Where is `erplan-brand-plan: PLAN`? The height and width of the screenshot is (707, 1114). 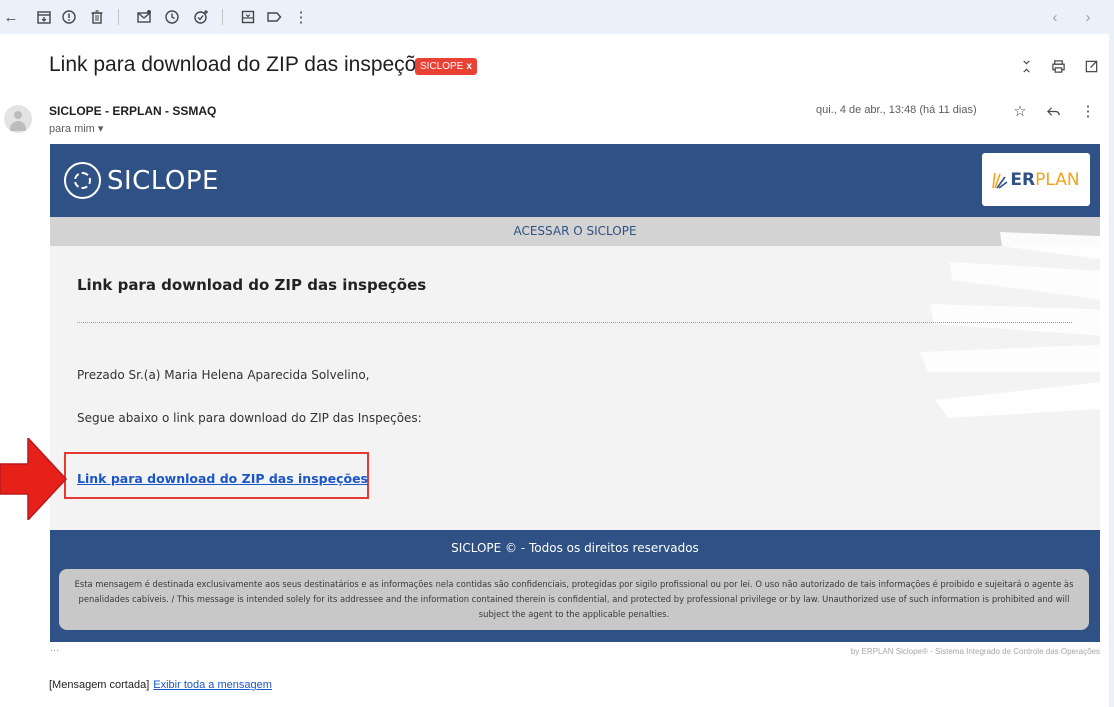 erplan-brand-plan: PLAN is located at coordinates (1057, 179).